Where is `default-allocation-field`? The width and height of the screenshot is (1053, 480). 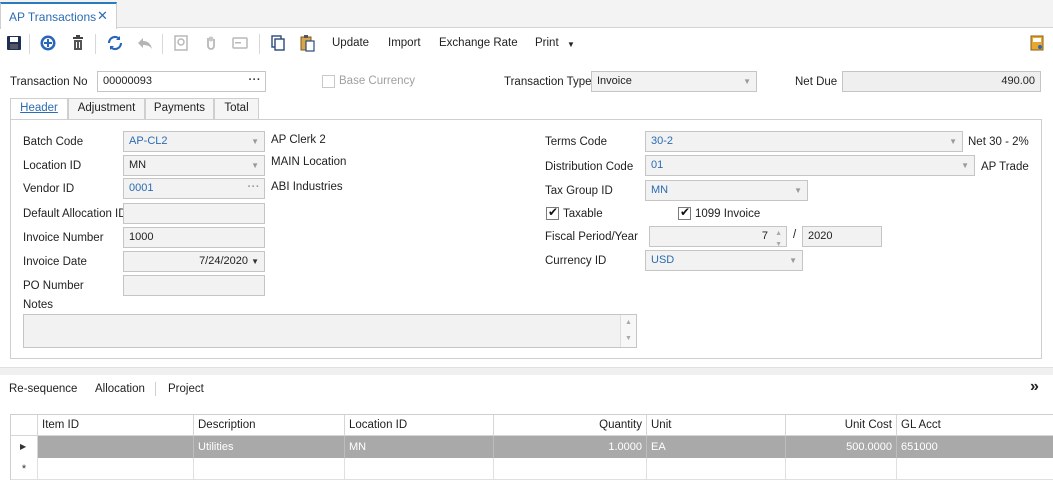
default-allocation-field is located at coordinates (194, 213).